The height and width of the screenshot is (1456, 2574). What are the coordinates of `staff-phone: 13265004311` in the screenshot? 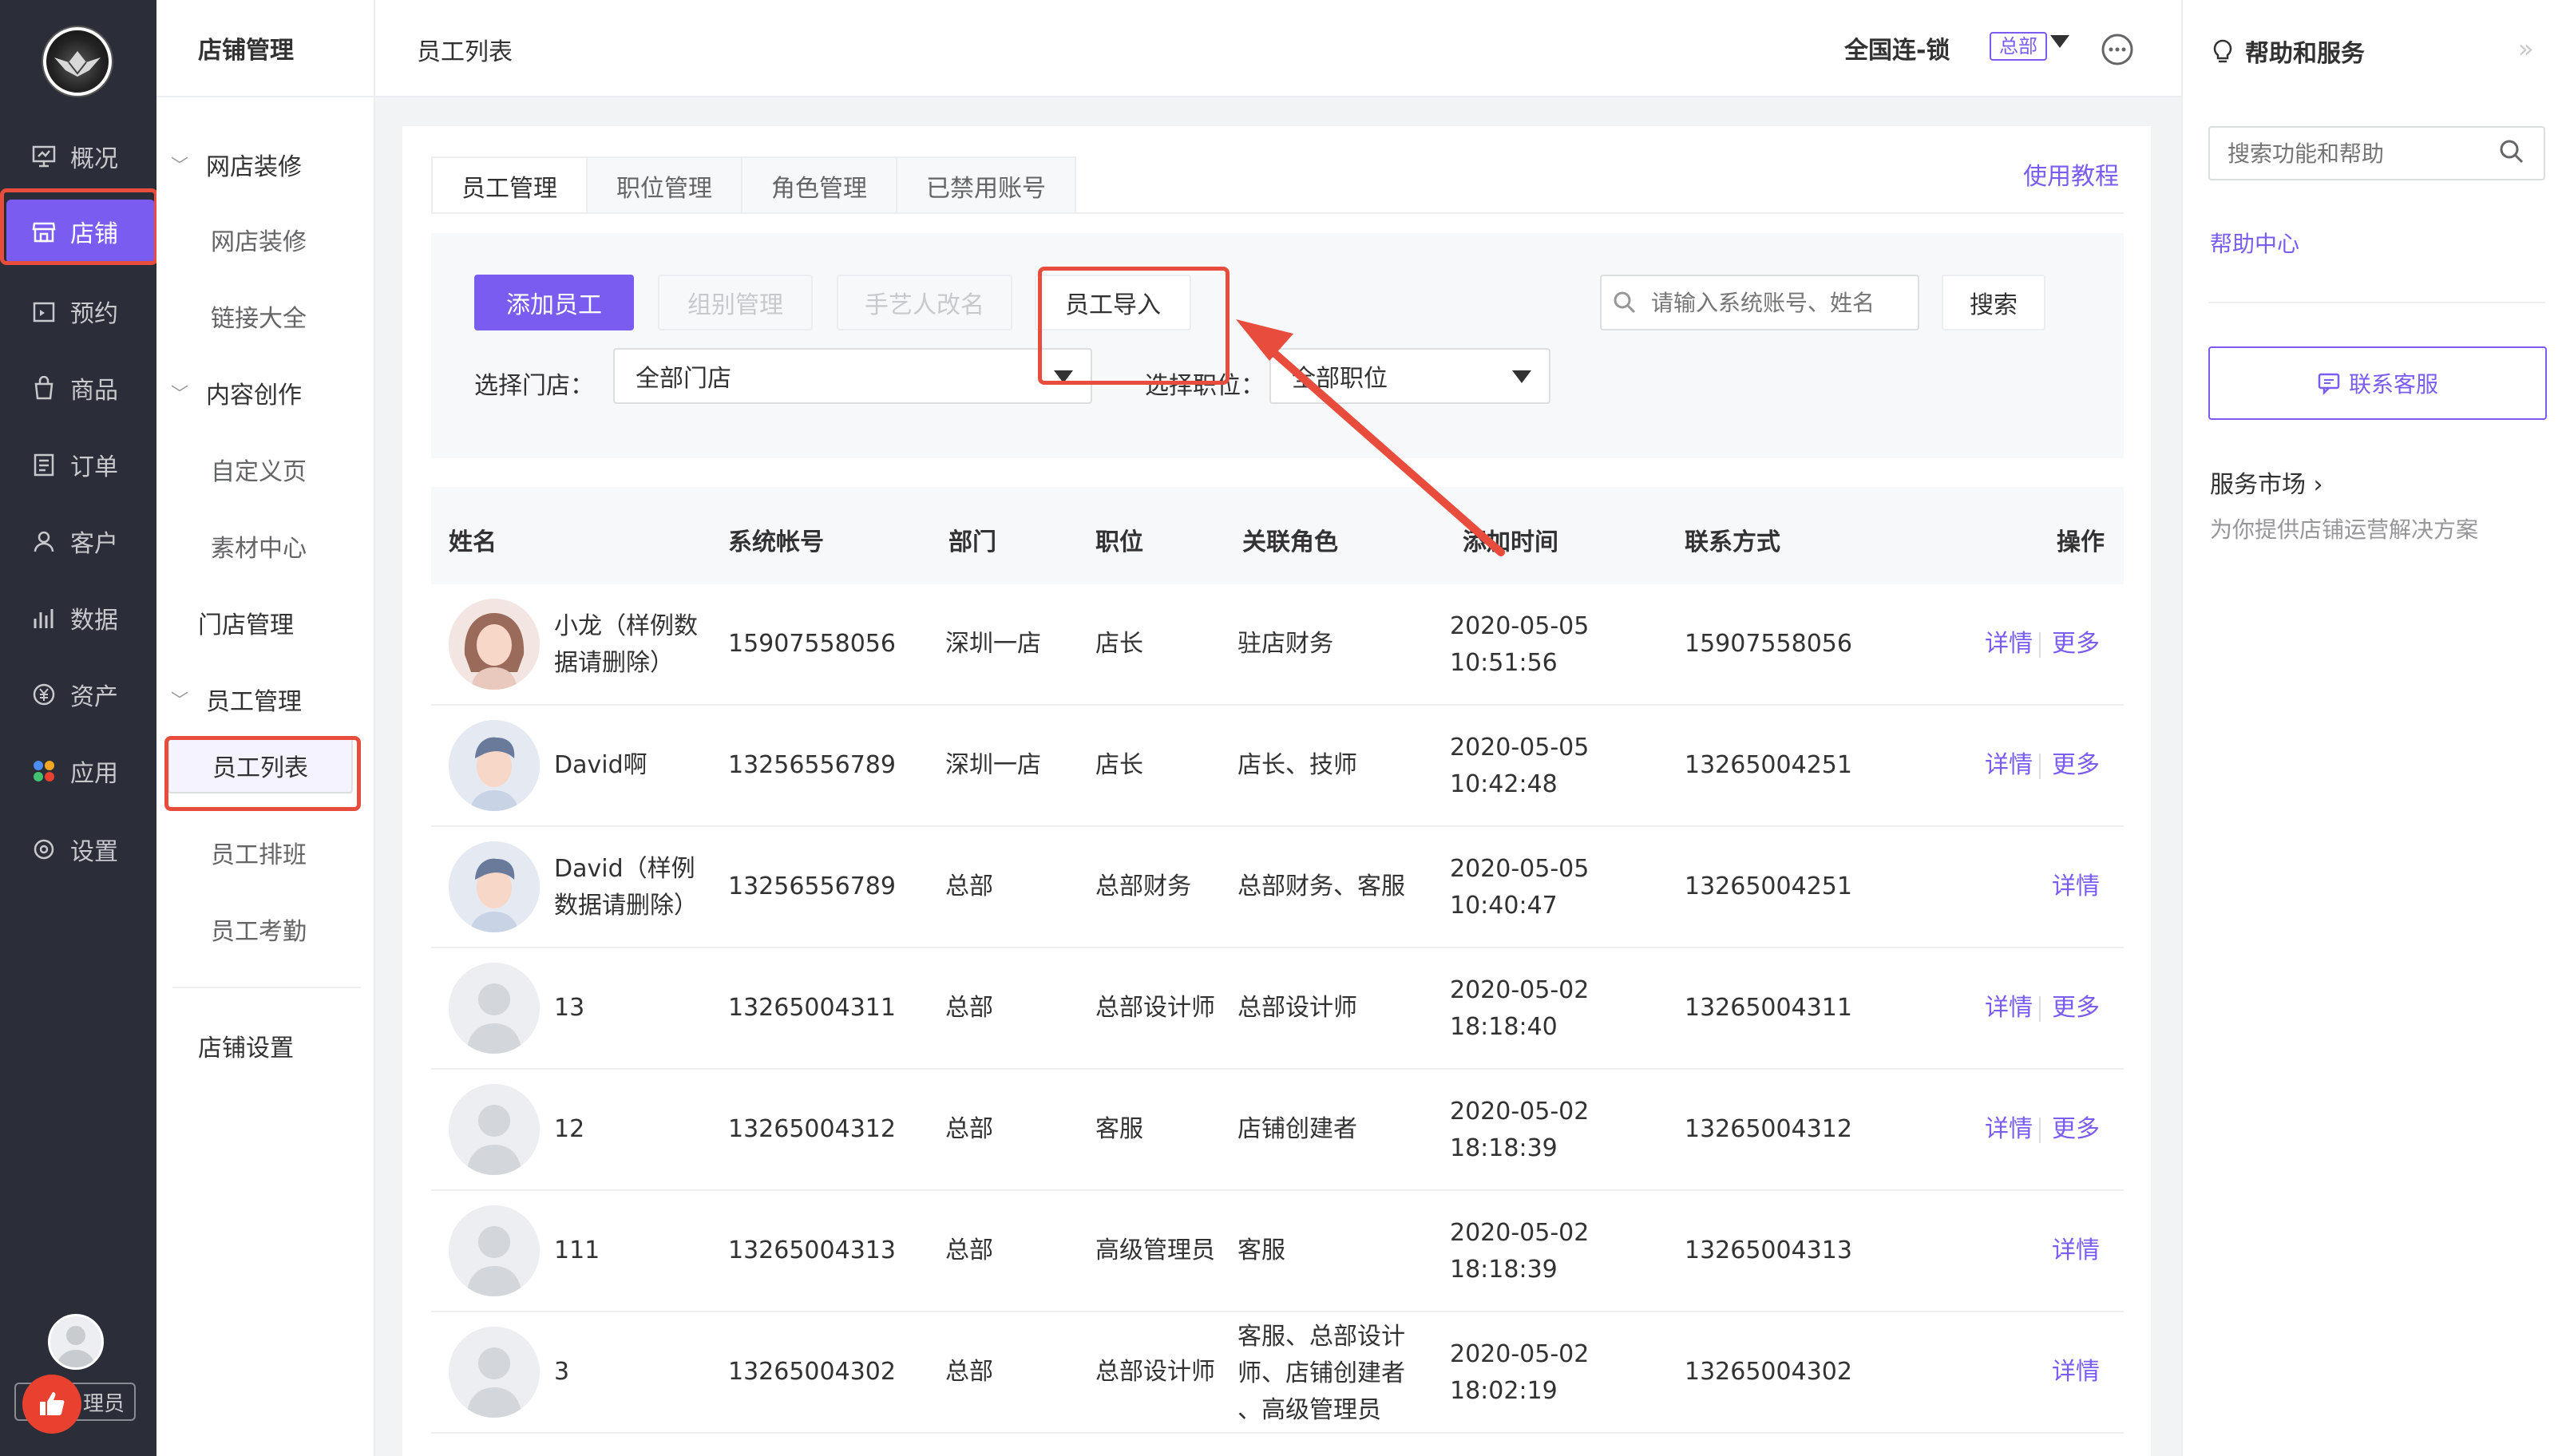 It's located at (1768, 1008).